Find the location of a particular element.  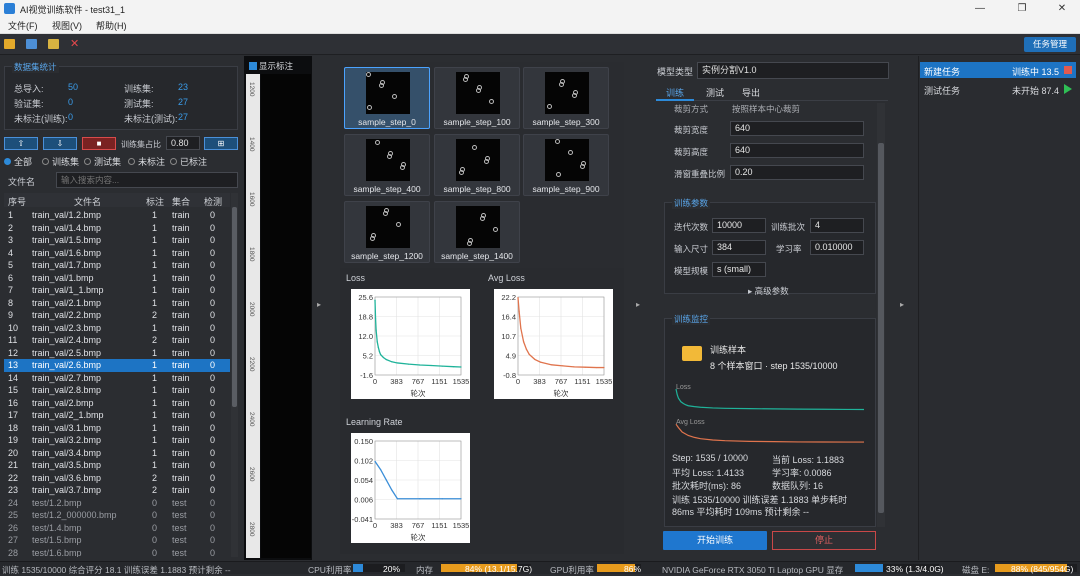

sample-thumbnail: sample_step_400 is located at coordinates (387, 165).